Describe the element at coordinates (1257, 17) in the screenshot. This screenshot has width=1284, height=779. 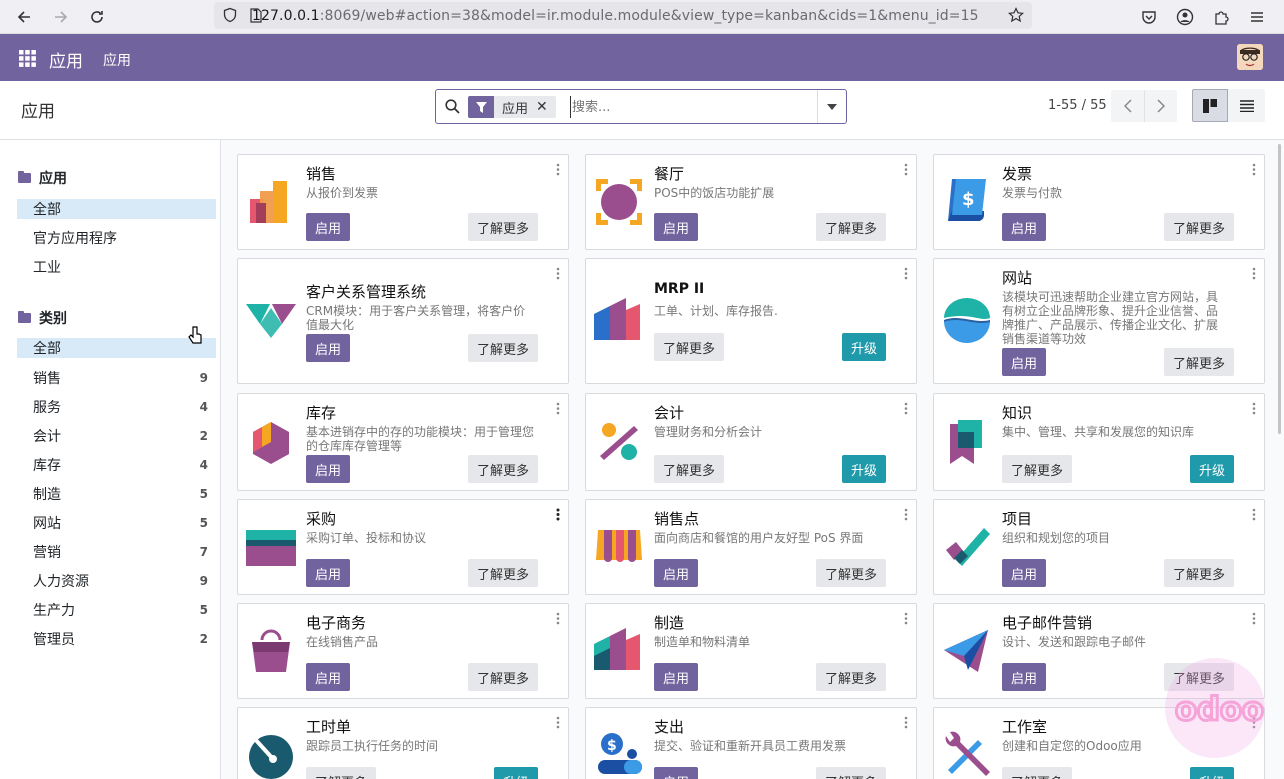
I see `menu-icon` at that location.